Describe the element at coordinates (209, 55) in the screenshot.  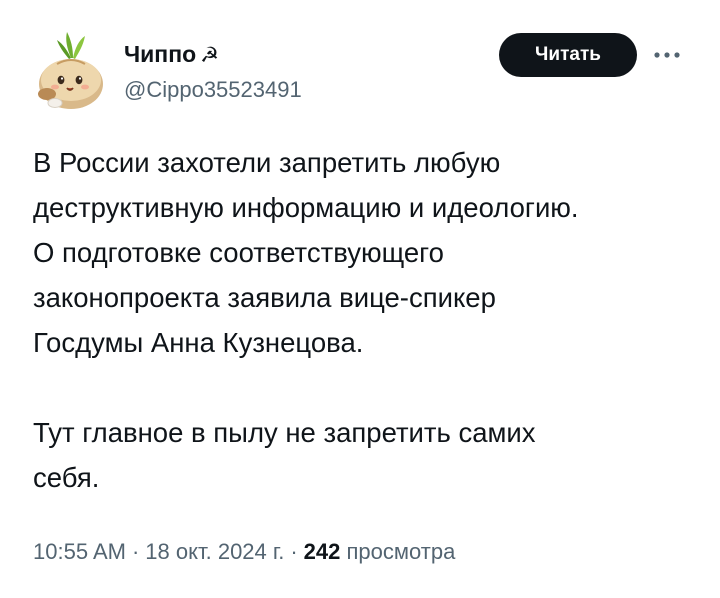
I see `hammer-sickle-icon: ☭` at that location.